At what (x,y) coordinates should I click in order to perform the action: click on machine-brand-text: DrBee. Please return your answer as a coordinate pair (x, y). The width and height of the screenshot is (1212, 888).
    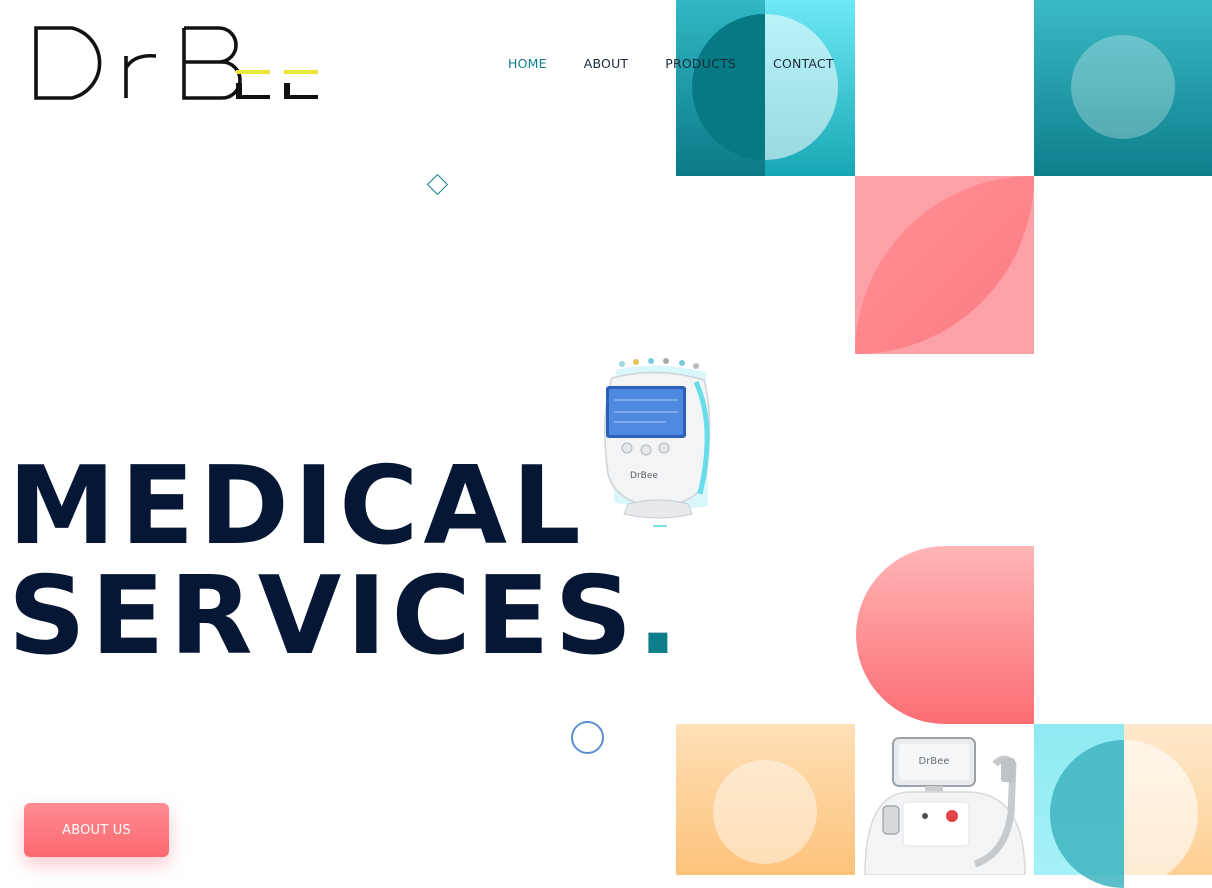
    Looking at the image, I should click on (934, 761).